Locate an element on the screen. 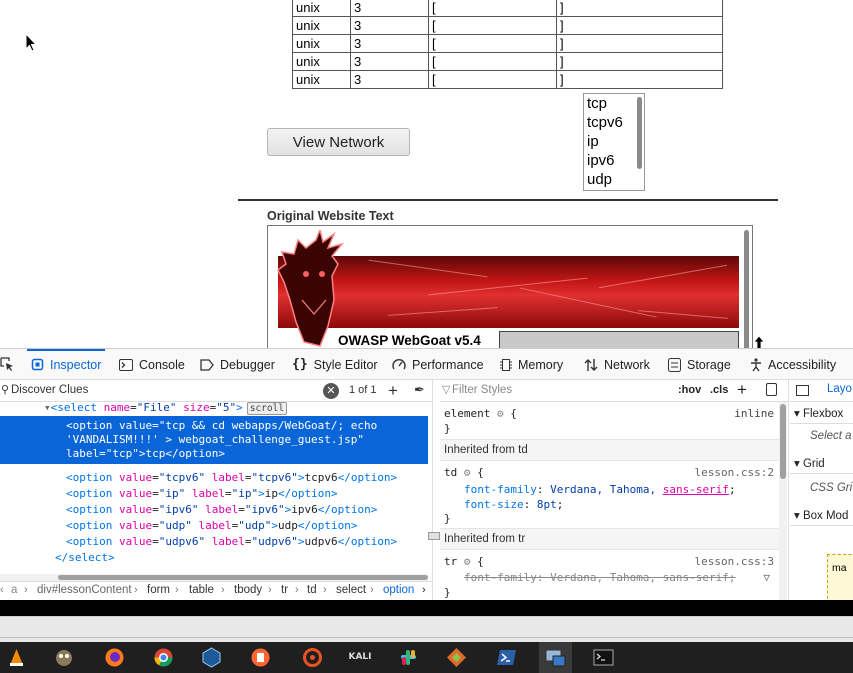  rules-scrollbar is located at coordinates (783, 501).